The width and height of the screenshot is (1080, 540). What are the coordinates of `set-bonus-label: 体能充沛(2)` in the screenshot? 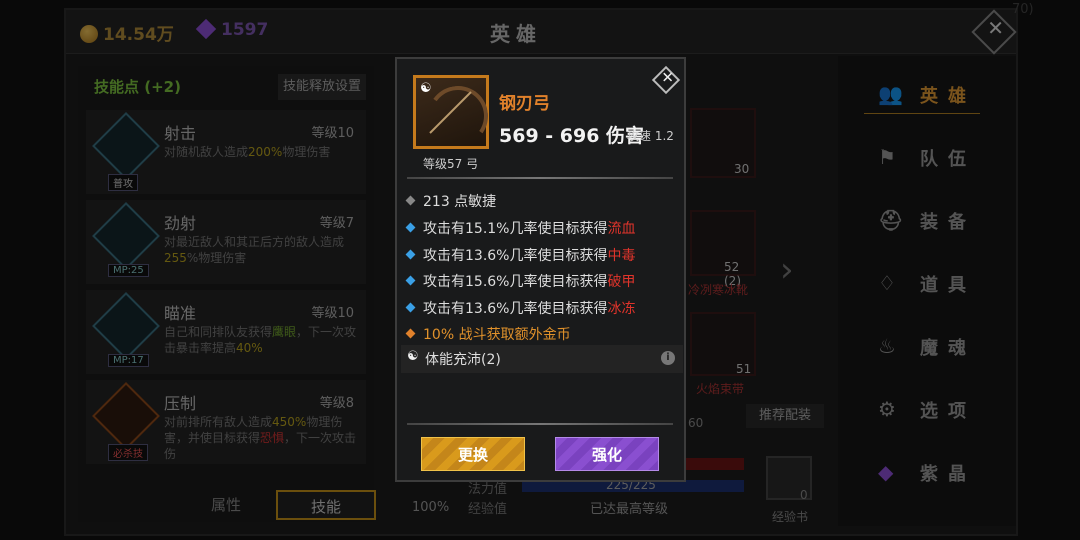 It's located at (463, 360).